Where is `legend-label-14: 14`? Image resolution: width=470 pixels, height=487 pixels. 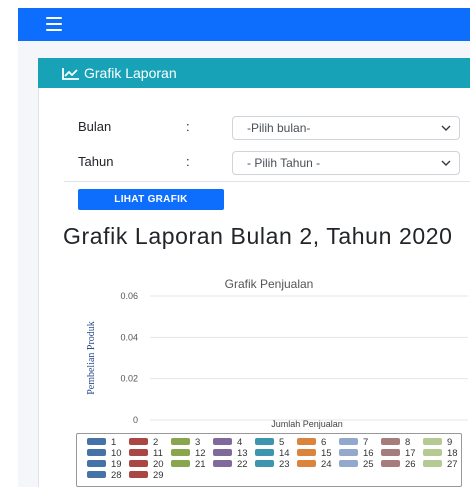
legend-label-14: 14 is located at coordinates (284, 453).